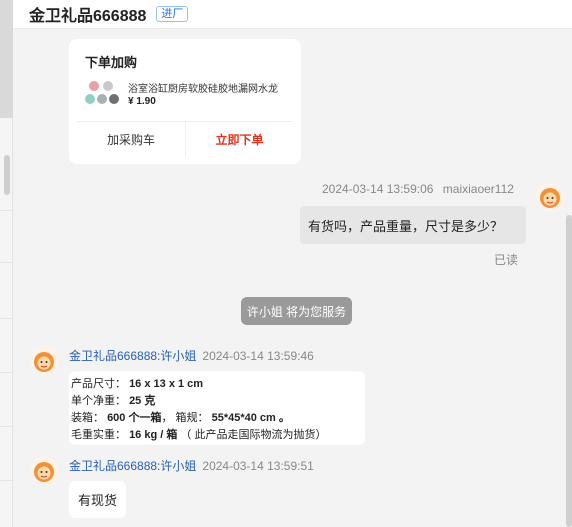 This screenshot has height=527, width=572. I want to click on incoming-message-meta: 金卫礼品666888:许小姐 2024-03-14 13:59:46, so click(191, 355).